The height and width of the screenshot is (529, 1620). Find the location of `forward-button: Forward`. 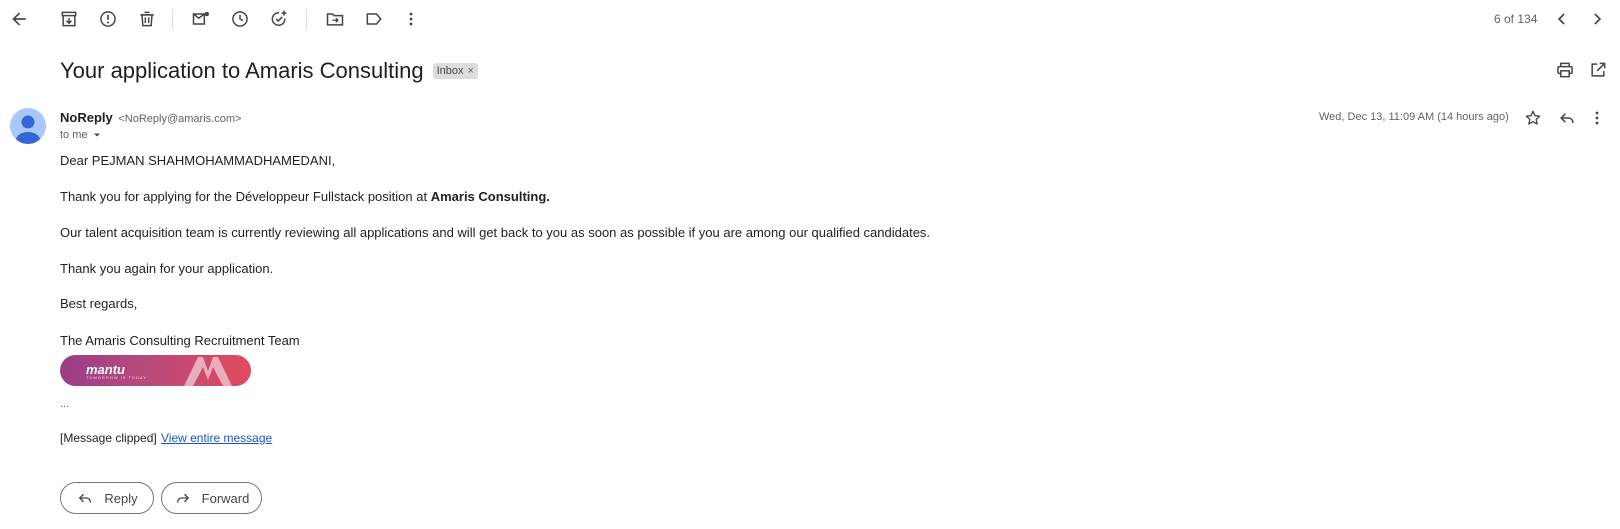

forward-button: Forward is located at coordinates (211, 498).